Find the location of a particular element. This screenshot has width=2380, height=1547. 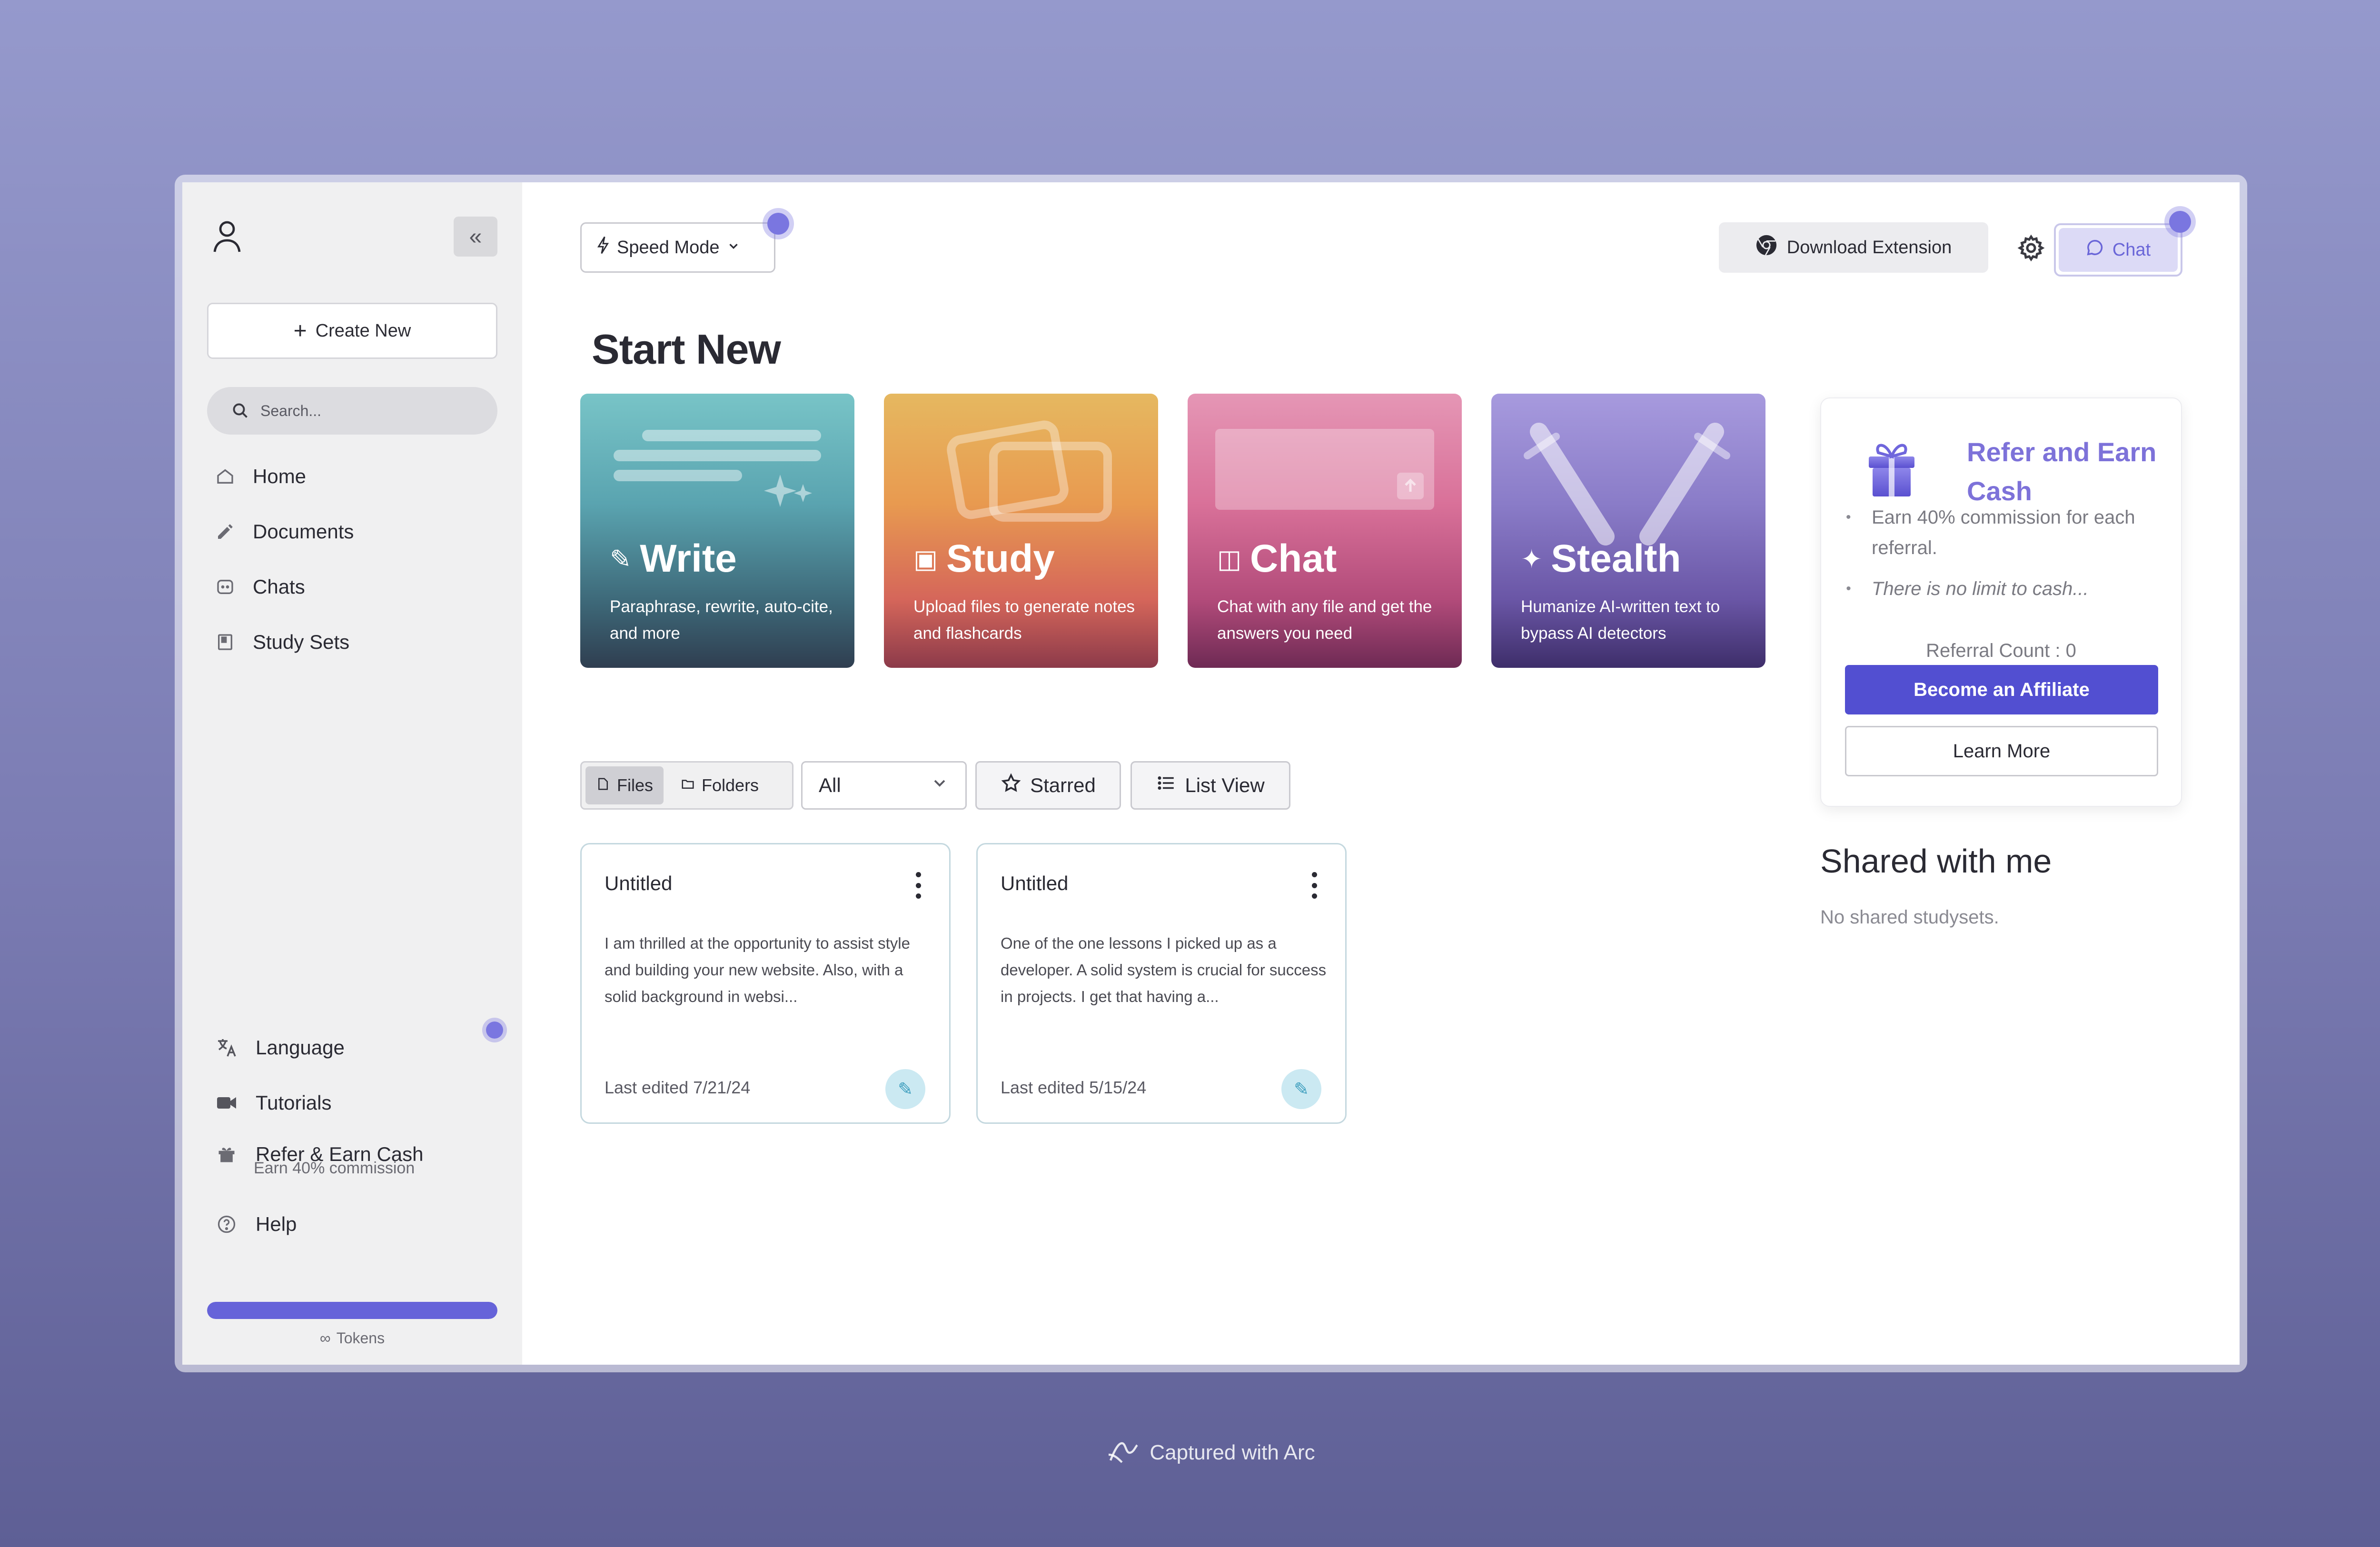

tokens-indicator: ∞ Tokens is located at coordinates (352, 1338).